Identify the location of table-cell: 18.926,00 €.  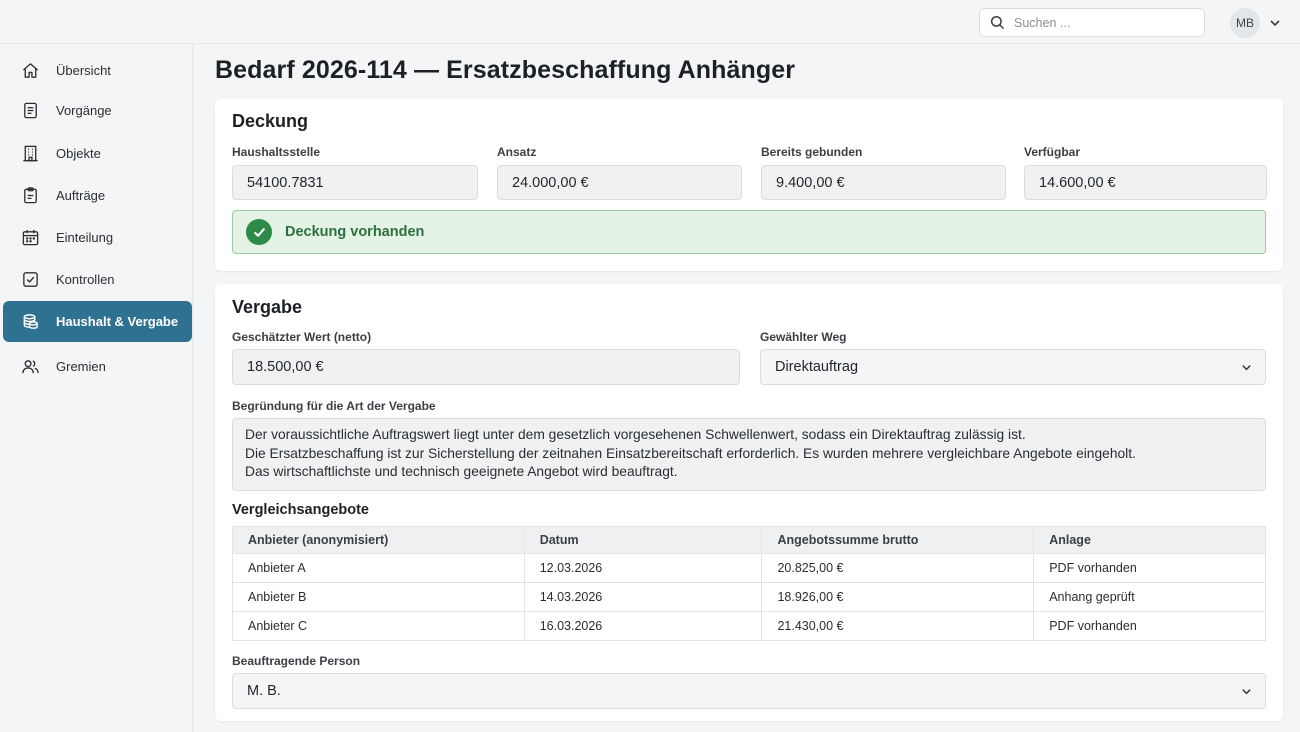
(898, 597).